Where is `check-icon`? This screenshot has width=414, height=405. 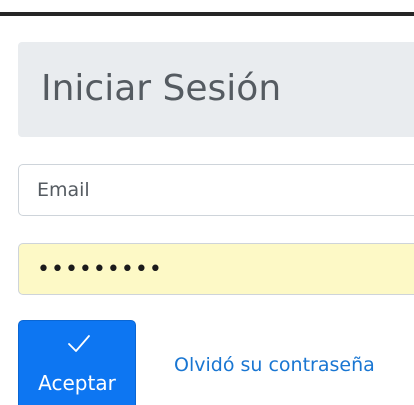 check-icon is located at coordinates (79, 344).